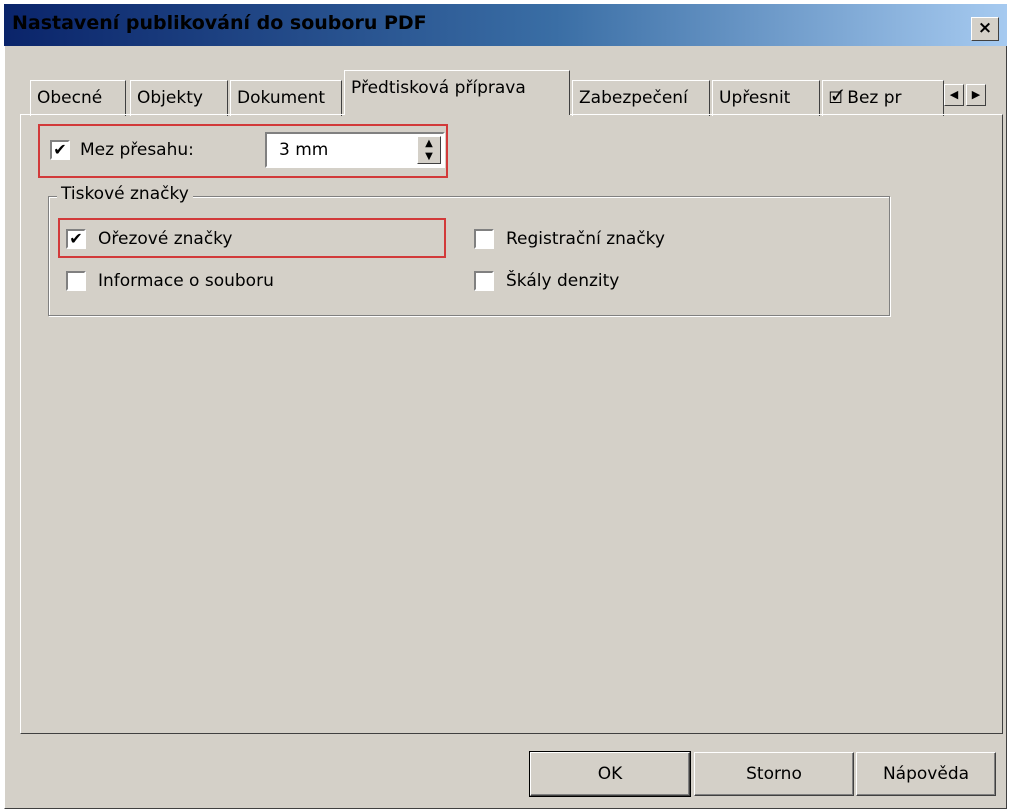  What do you see at coordinates (137, 150) in the screenshot?
I see `bleed-label: Mez přesahu:` at bounding box center [137, 150].